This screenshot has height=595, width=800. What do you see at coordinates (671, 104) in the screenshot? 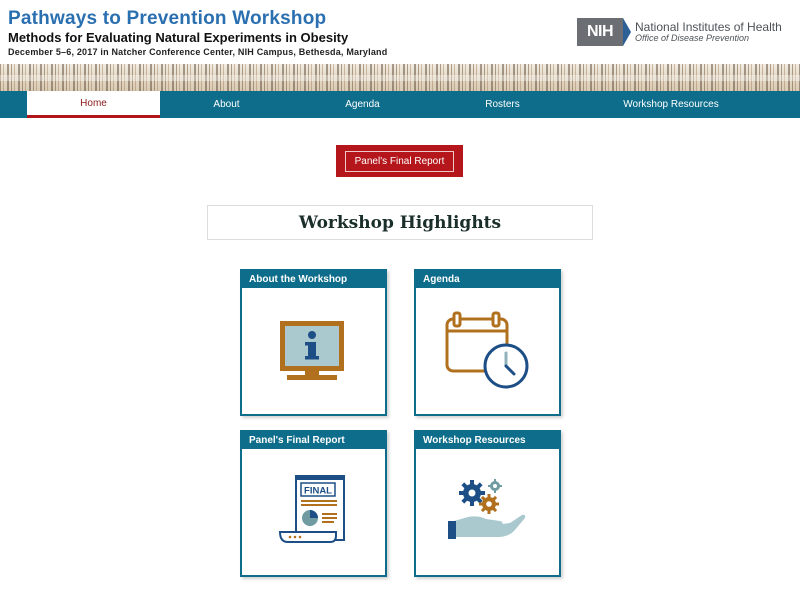
I see `nav-workshop-resources: Workshop Resources` at bounding box center [671, 104].